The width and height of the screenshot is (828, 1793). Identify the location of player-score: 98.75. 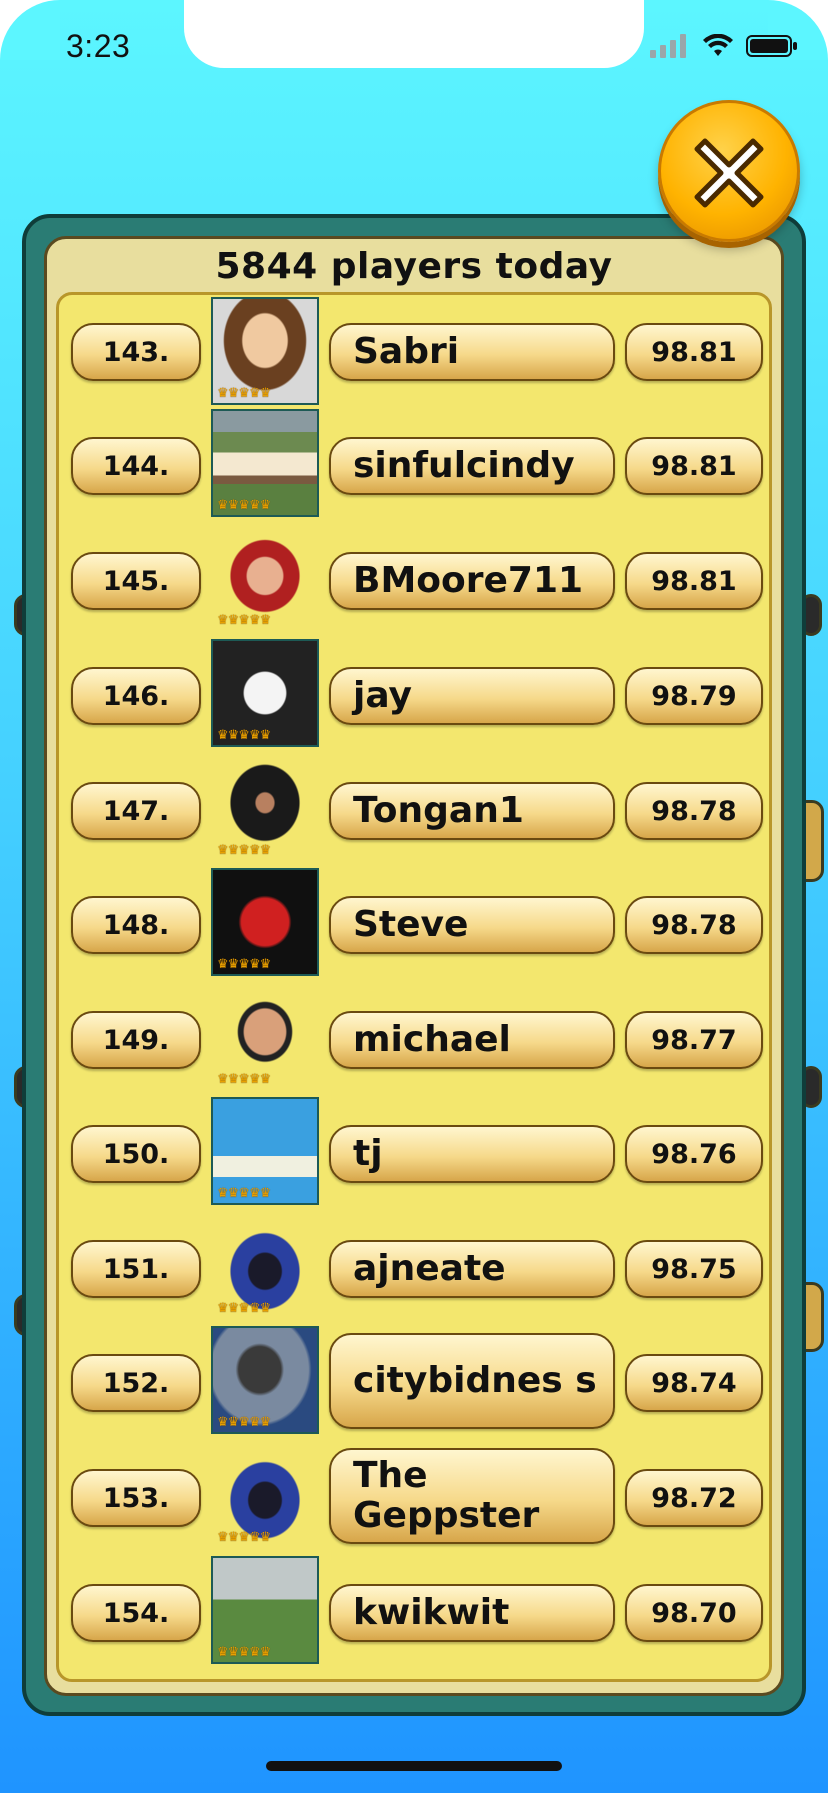
(694, 1269).